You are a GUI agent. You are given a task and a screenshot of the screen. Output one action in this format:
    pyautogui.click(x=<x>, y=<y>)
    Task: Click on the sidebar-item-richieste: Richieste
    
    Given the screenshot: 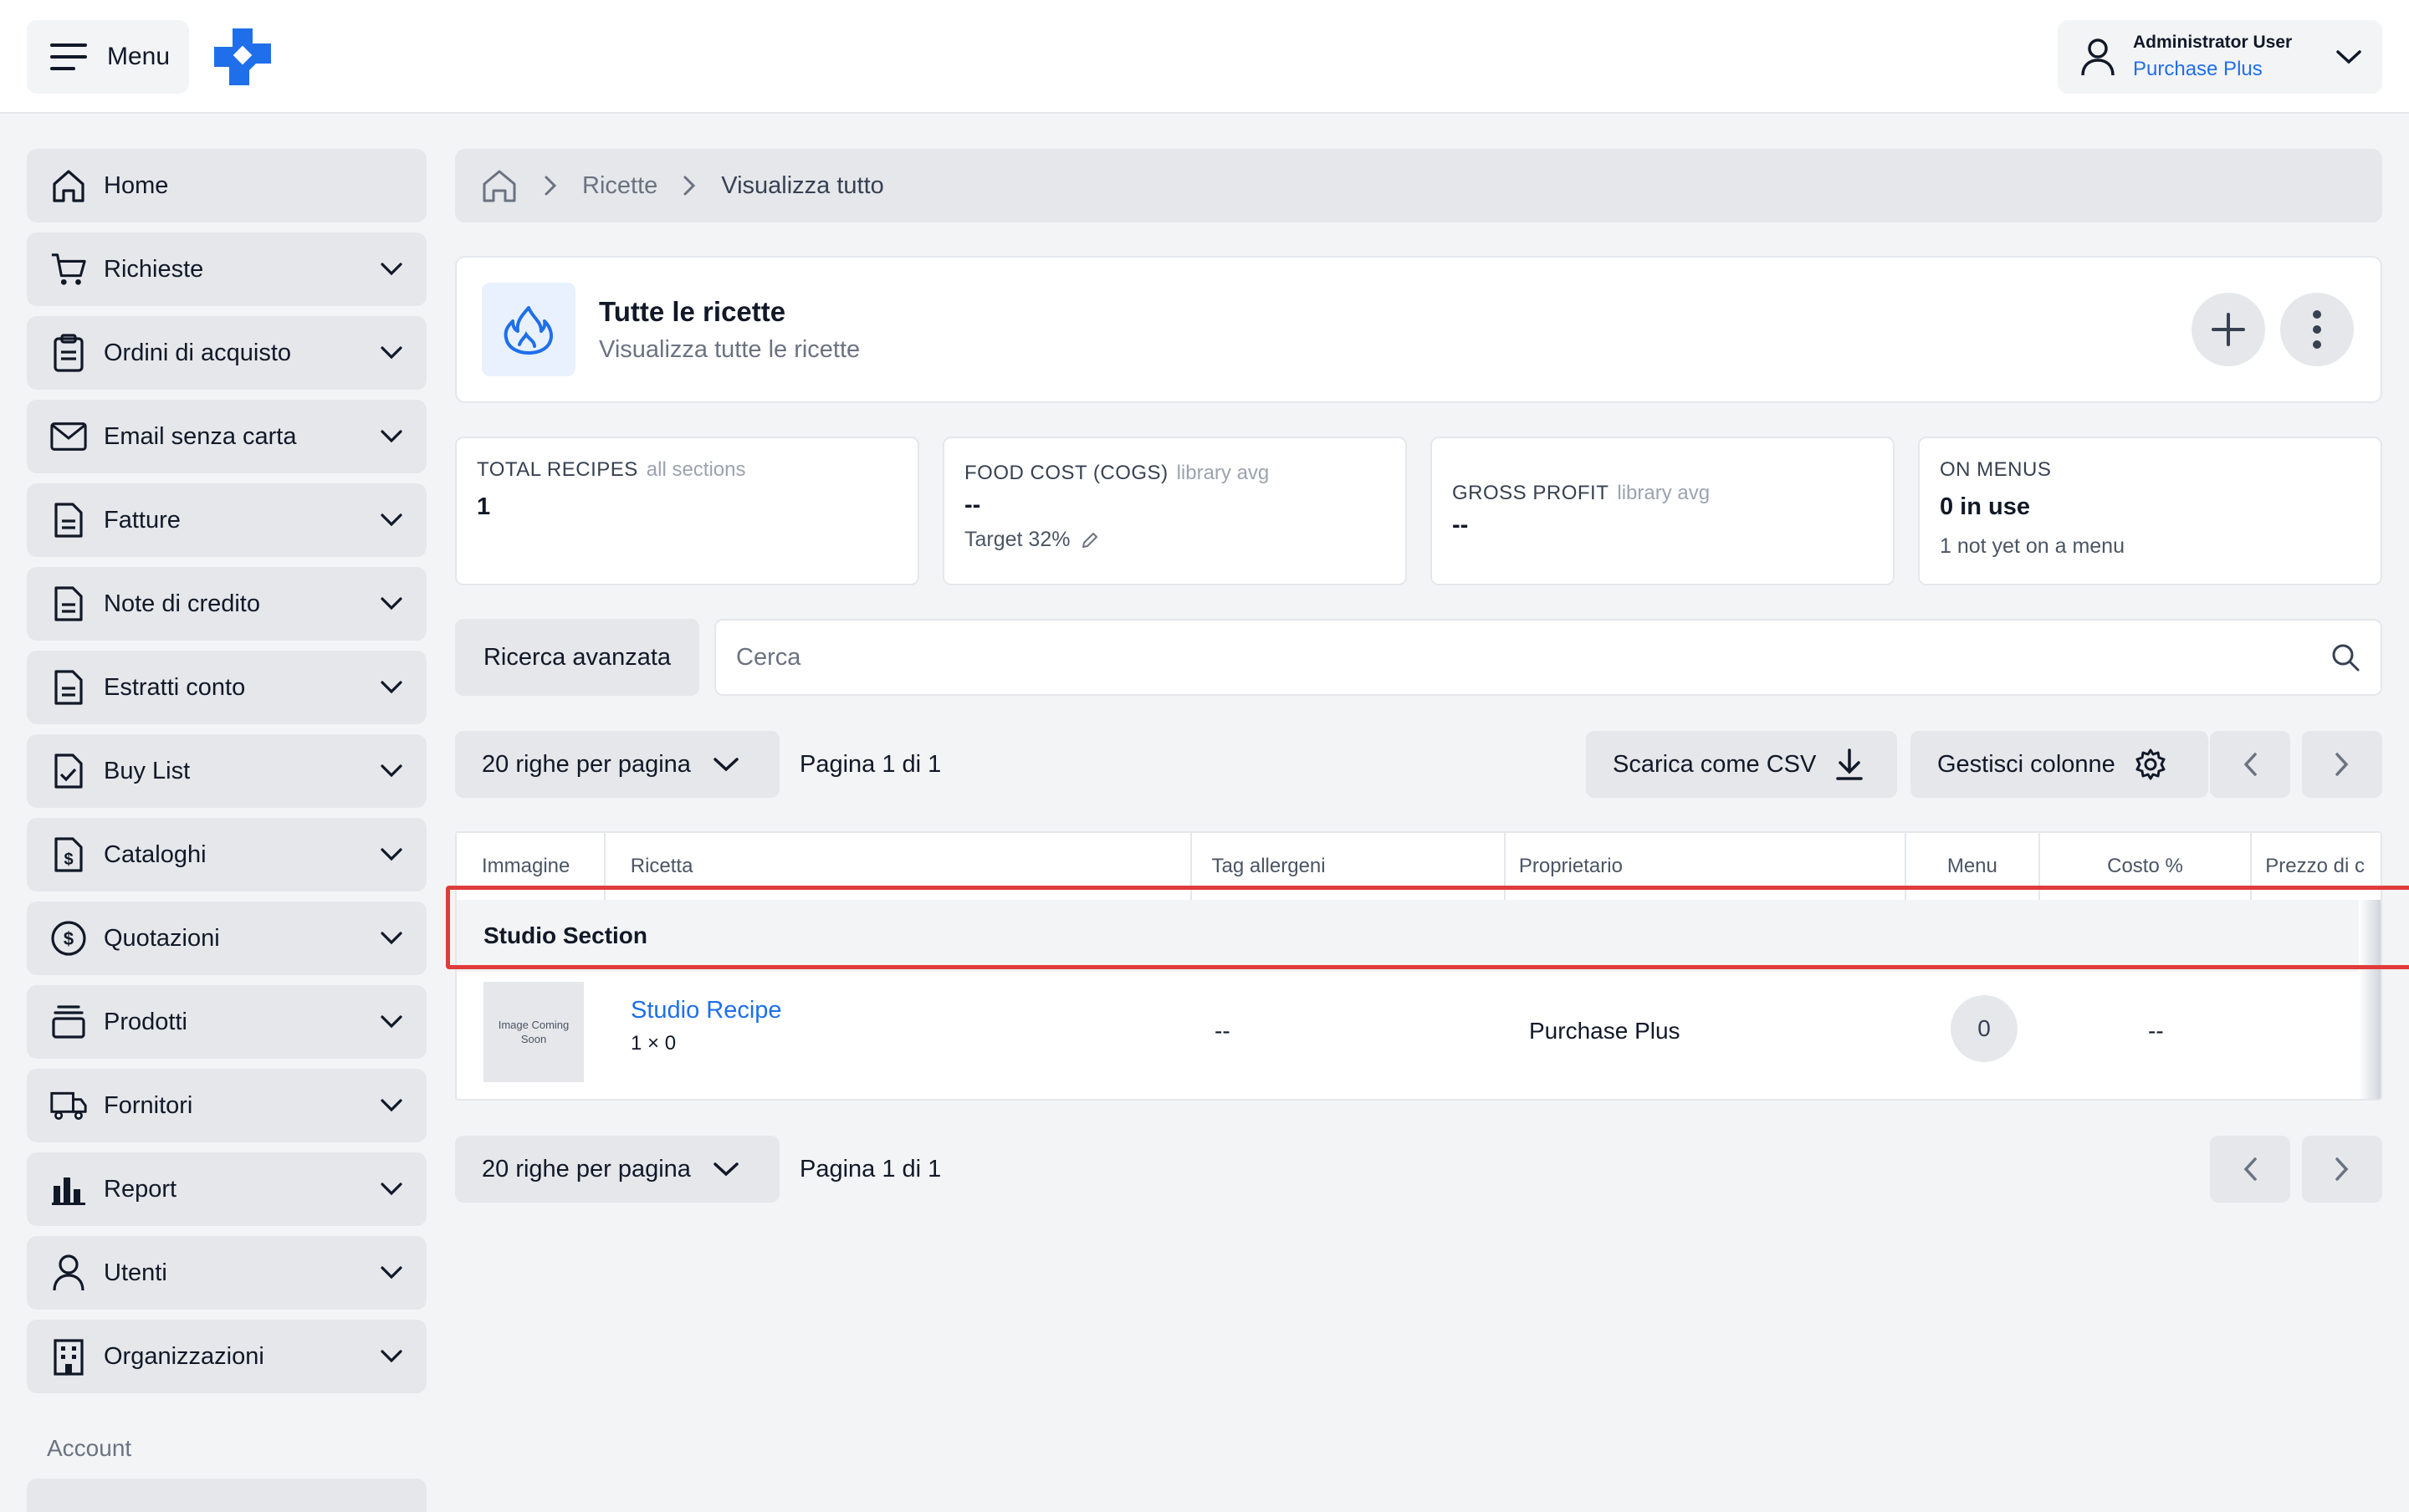 What is the action you would take?
    pyautogui.click(x=227, y=269)
    